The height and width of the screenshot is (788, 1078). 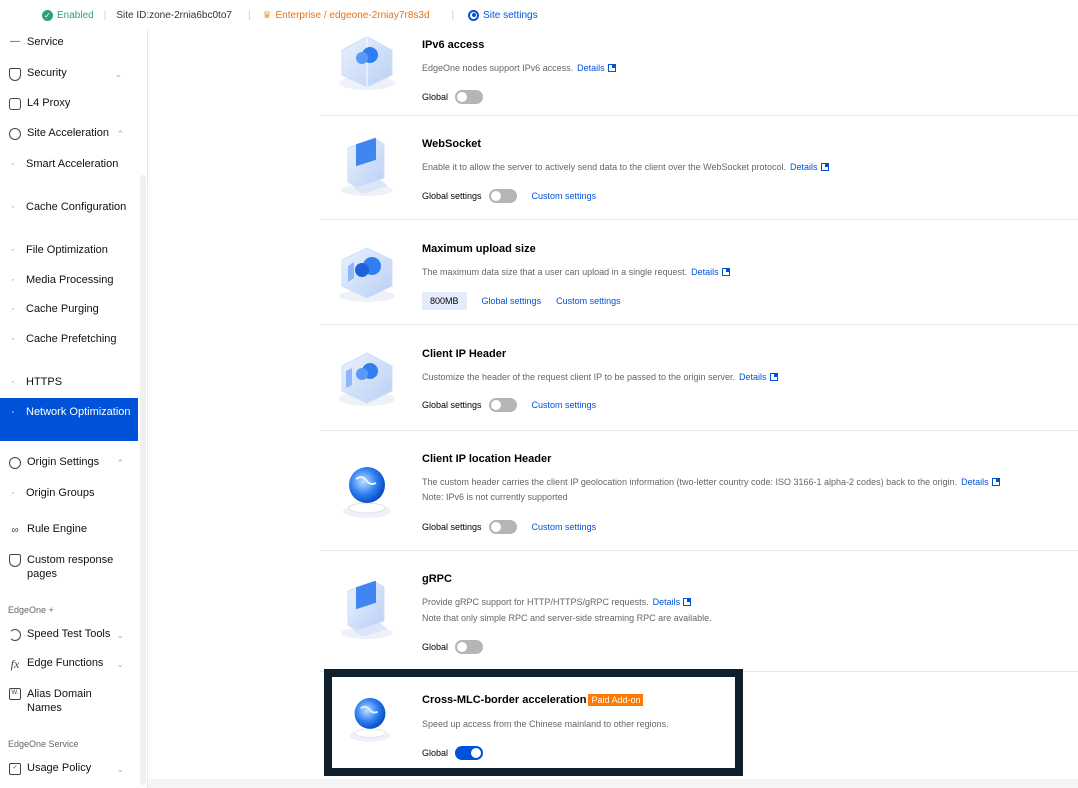 What do you see at coordinates (502, 196) in the screenshot?
I see `websocket-toggle` at bounding box center [502, 196].